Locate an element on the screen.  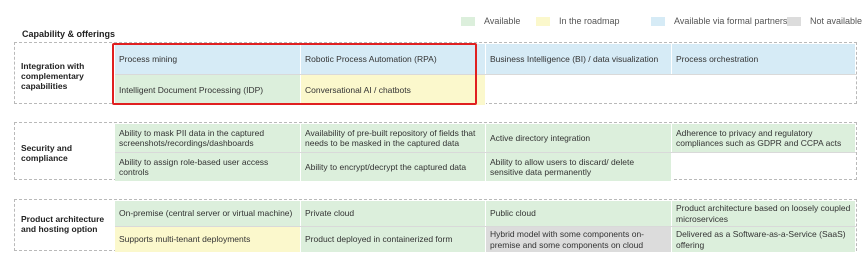
capability-cell: Supports multi-tenant deployments is located at coordinates (208, 239).